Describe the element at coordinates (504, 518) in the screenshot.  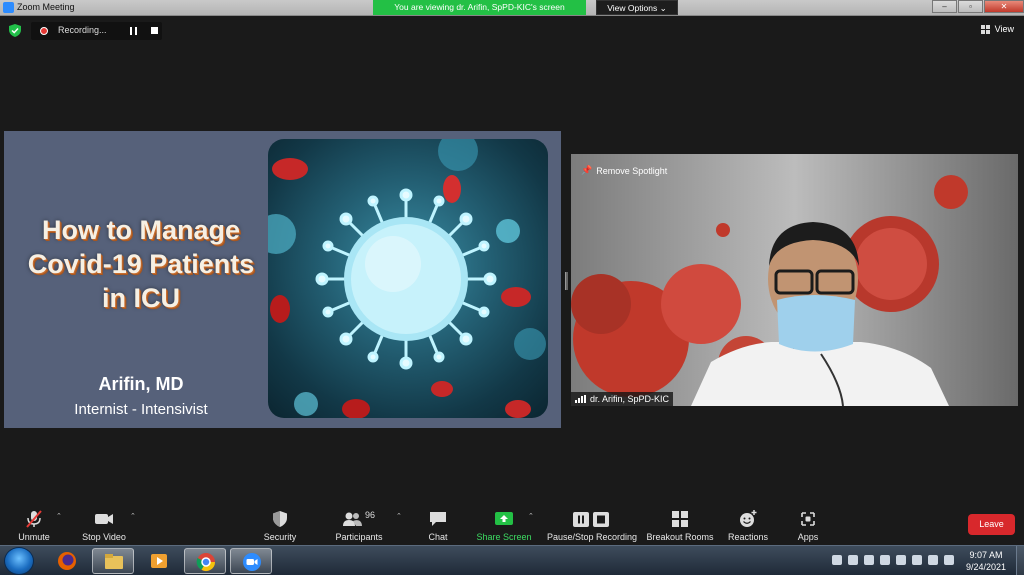
I see `share-screen-icon` at that location.